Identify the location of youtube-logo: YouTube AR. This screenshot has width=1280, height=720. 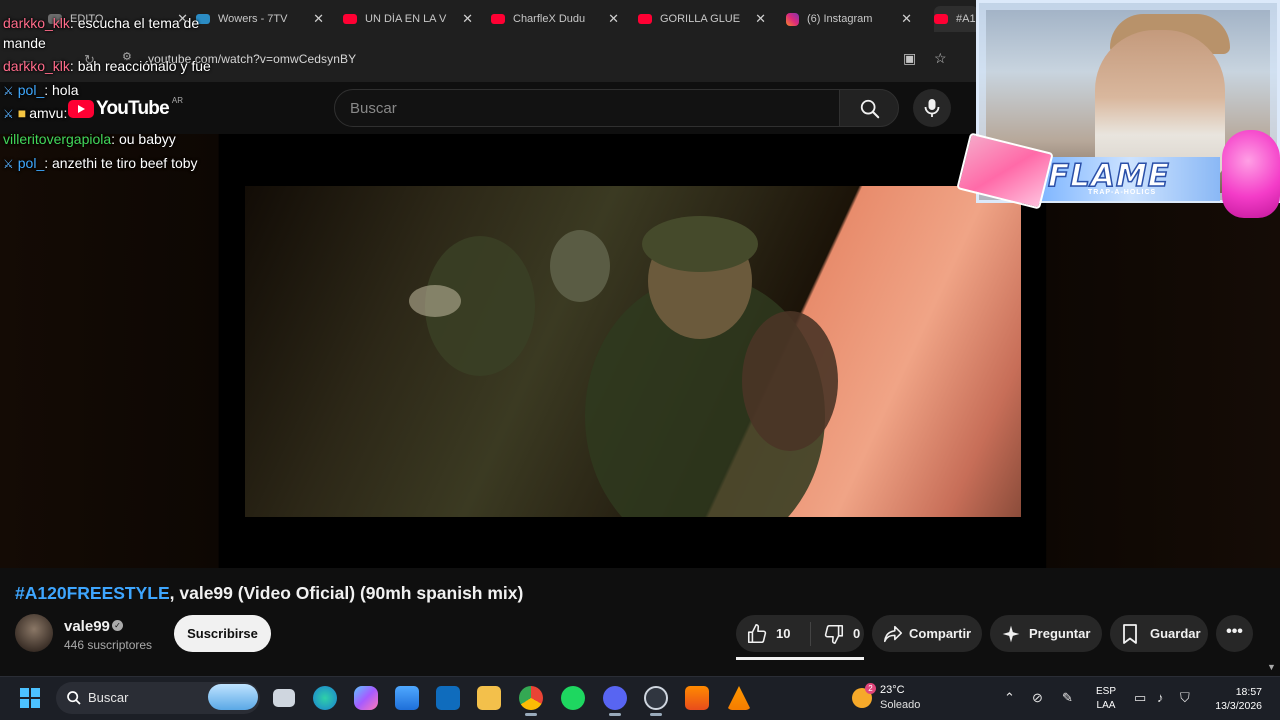
(125, 107).